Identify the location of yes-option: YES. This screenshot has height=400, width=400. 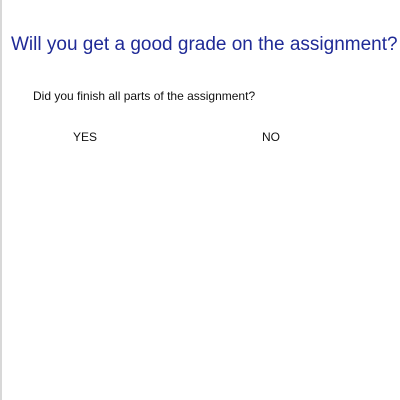
(85, 137).